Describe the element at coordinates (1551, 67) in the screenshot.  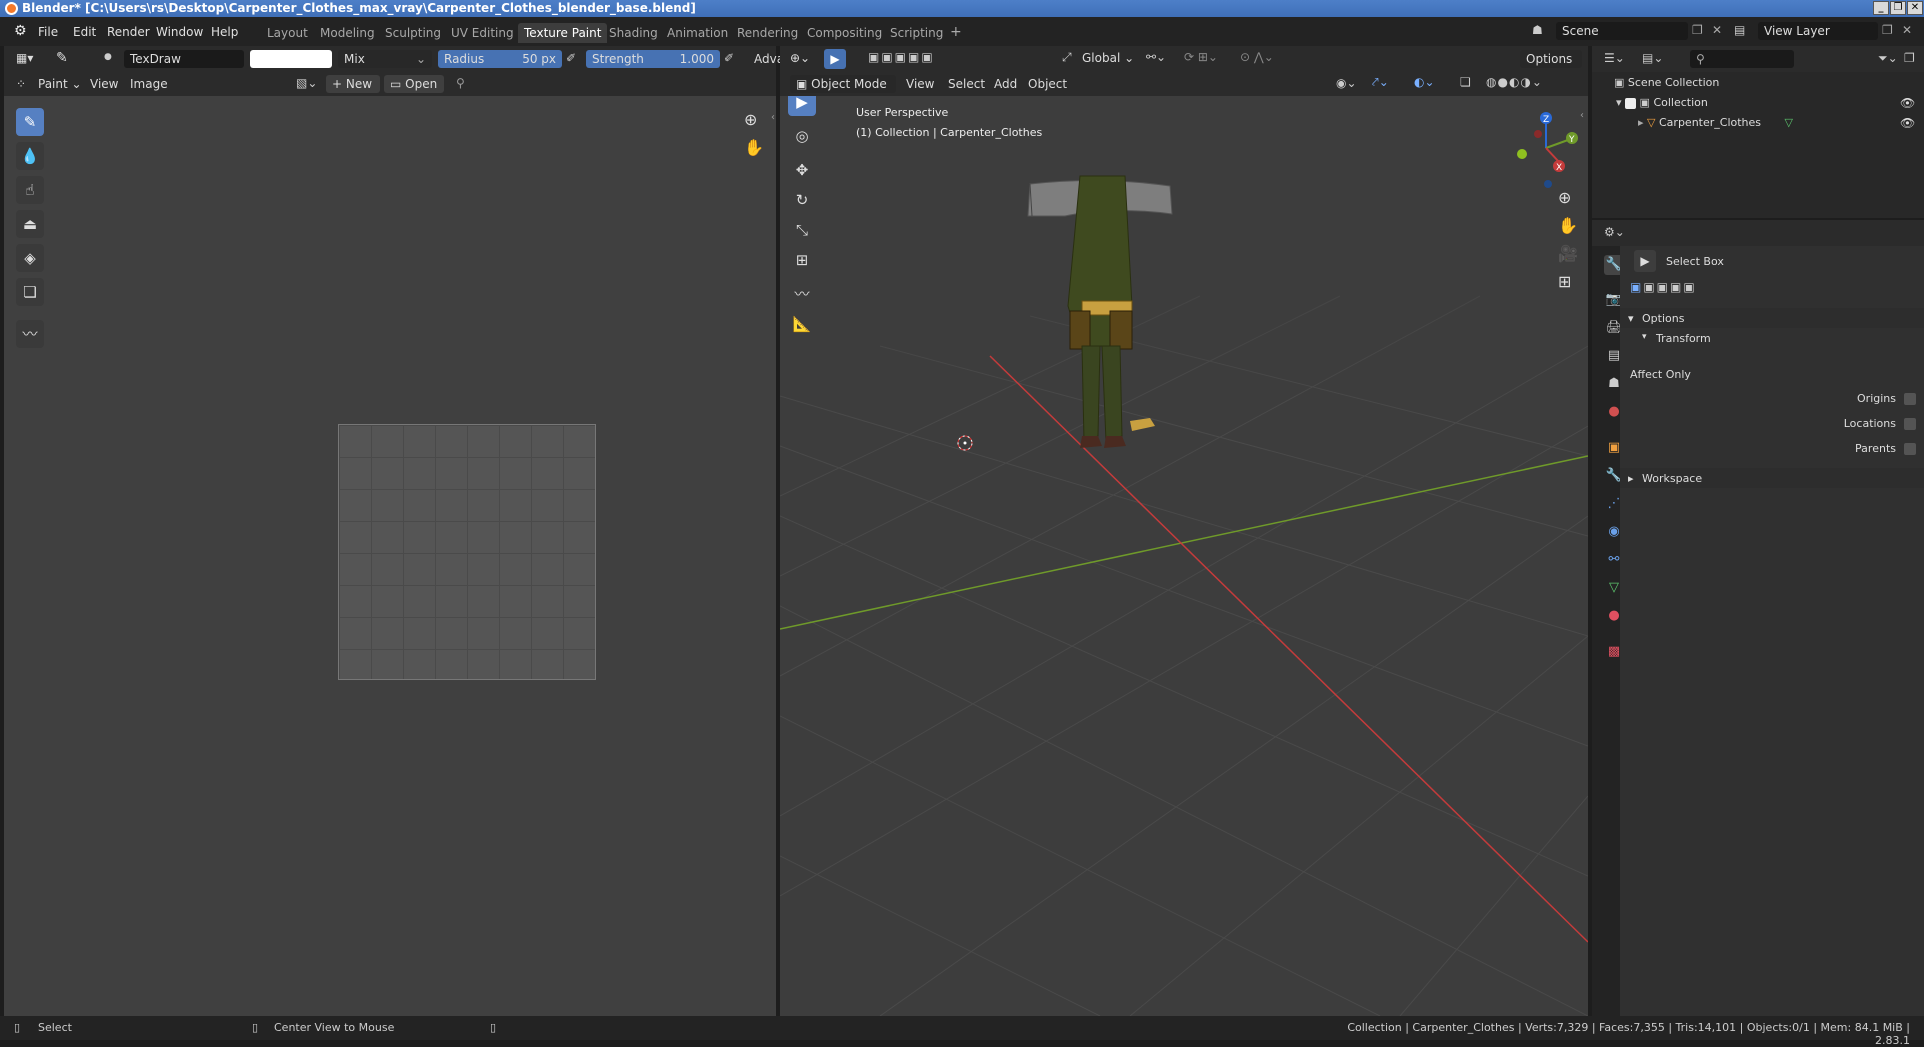
I see `options-menu: Options ⌄` at that location.